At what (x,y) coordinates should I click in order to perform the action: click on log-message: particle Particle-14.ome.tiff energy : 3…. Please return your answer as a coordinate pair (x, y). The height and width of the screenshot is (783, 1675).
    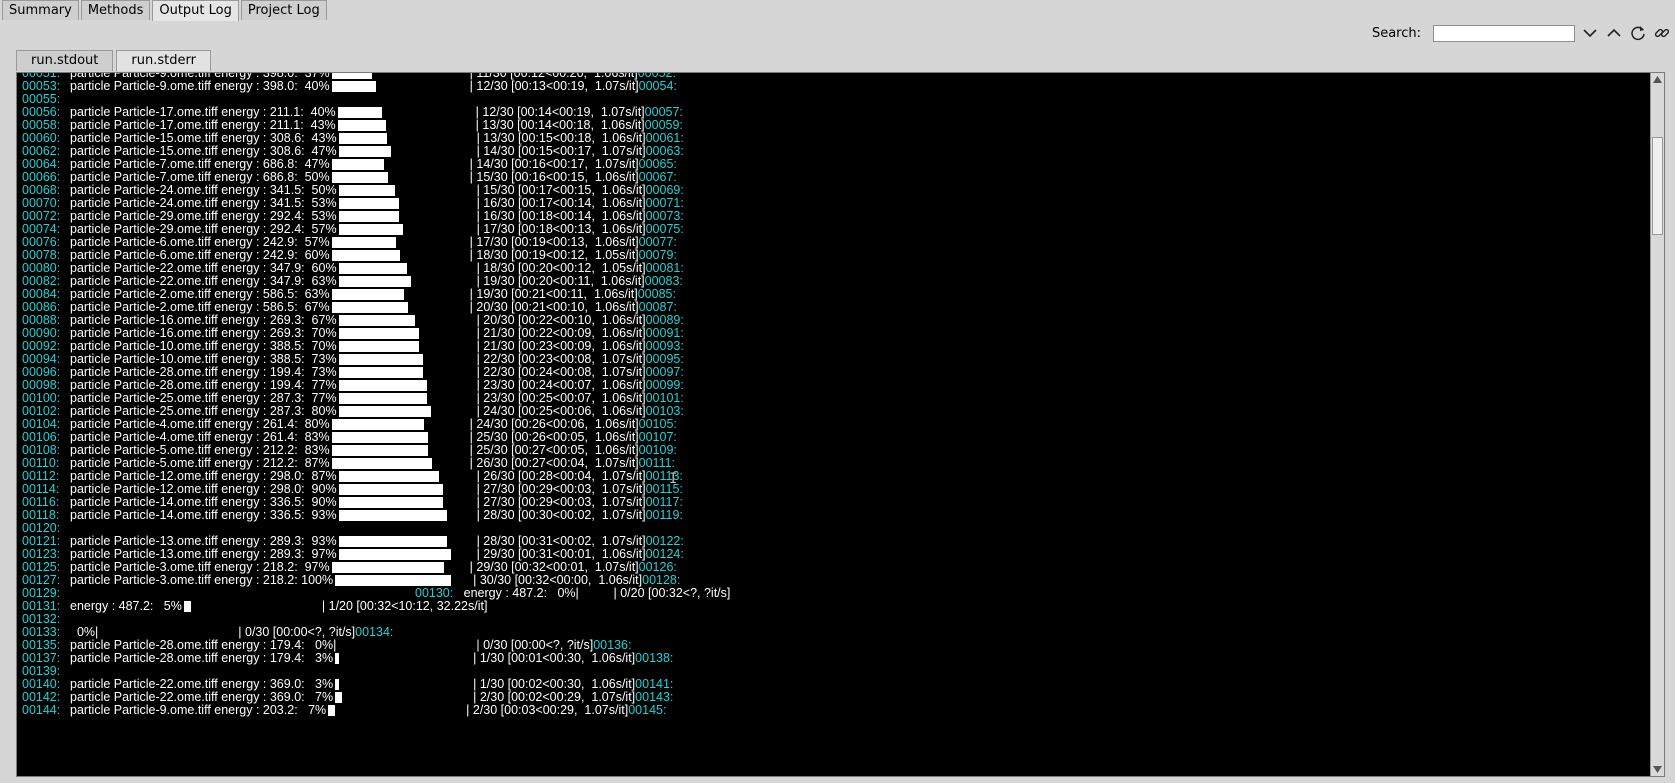
    Looking at the image, I should click on (203, 515).